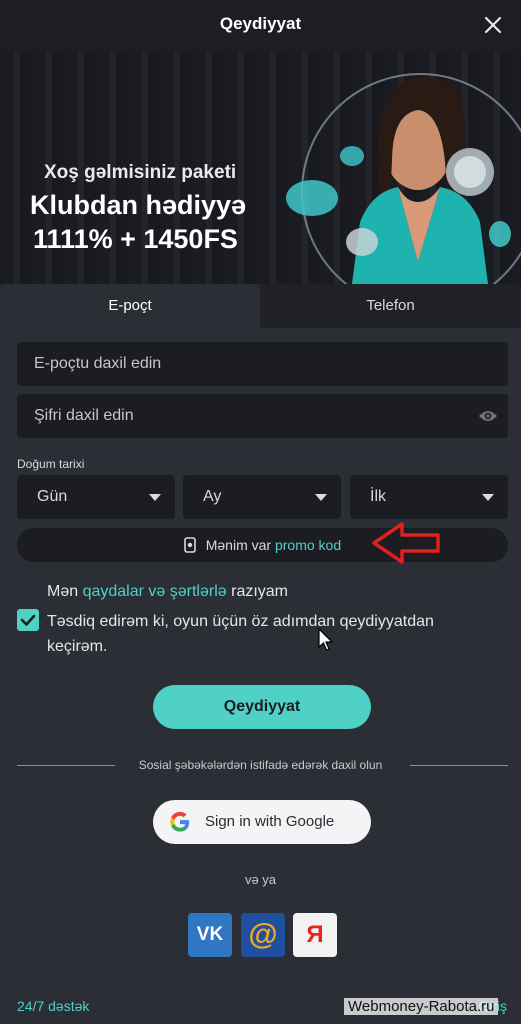  Describe the element at coordinates (190, 545) in the screenshot. I see `promo-ticket-icon` at that location.